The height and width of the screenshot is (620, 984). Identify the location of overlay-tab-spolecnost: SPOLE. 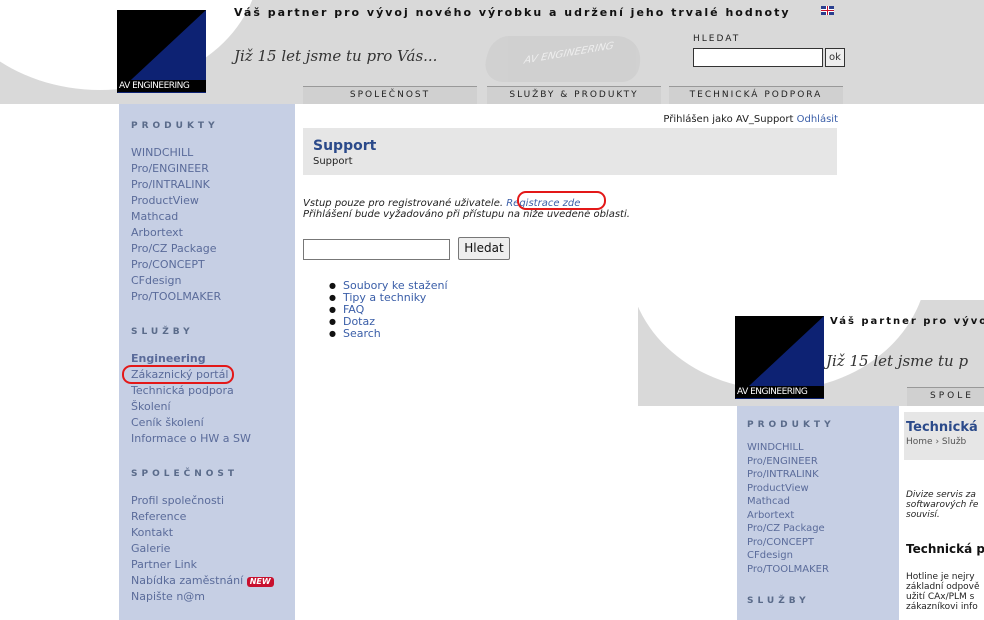
(945, 396).